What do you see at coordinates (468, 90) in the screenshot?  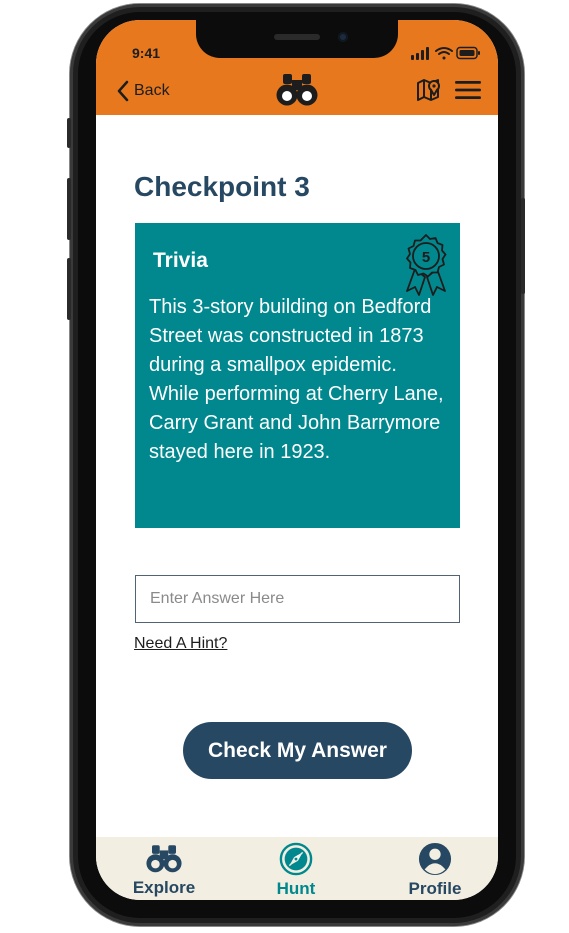 I see `hamburger-menu-icon` at bounding box center [468, 90].